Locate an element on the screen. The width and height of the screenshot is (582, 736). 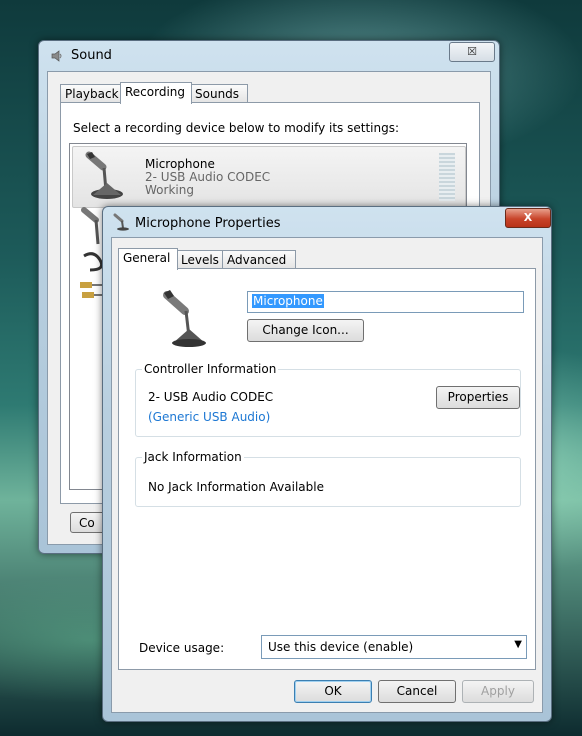
device-usage-value: Use this device (enable) is located at coordinates (341, 647).